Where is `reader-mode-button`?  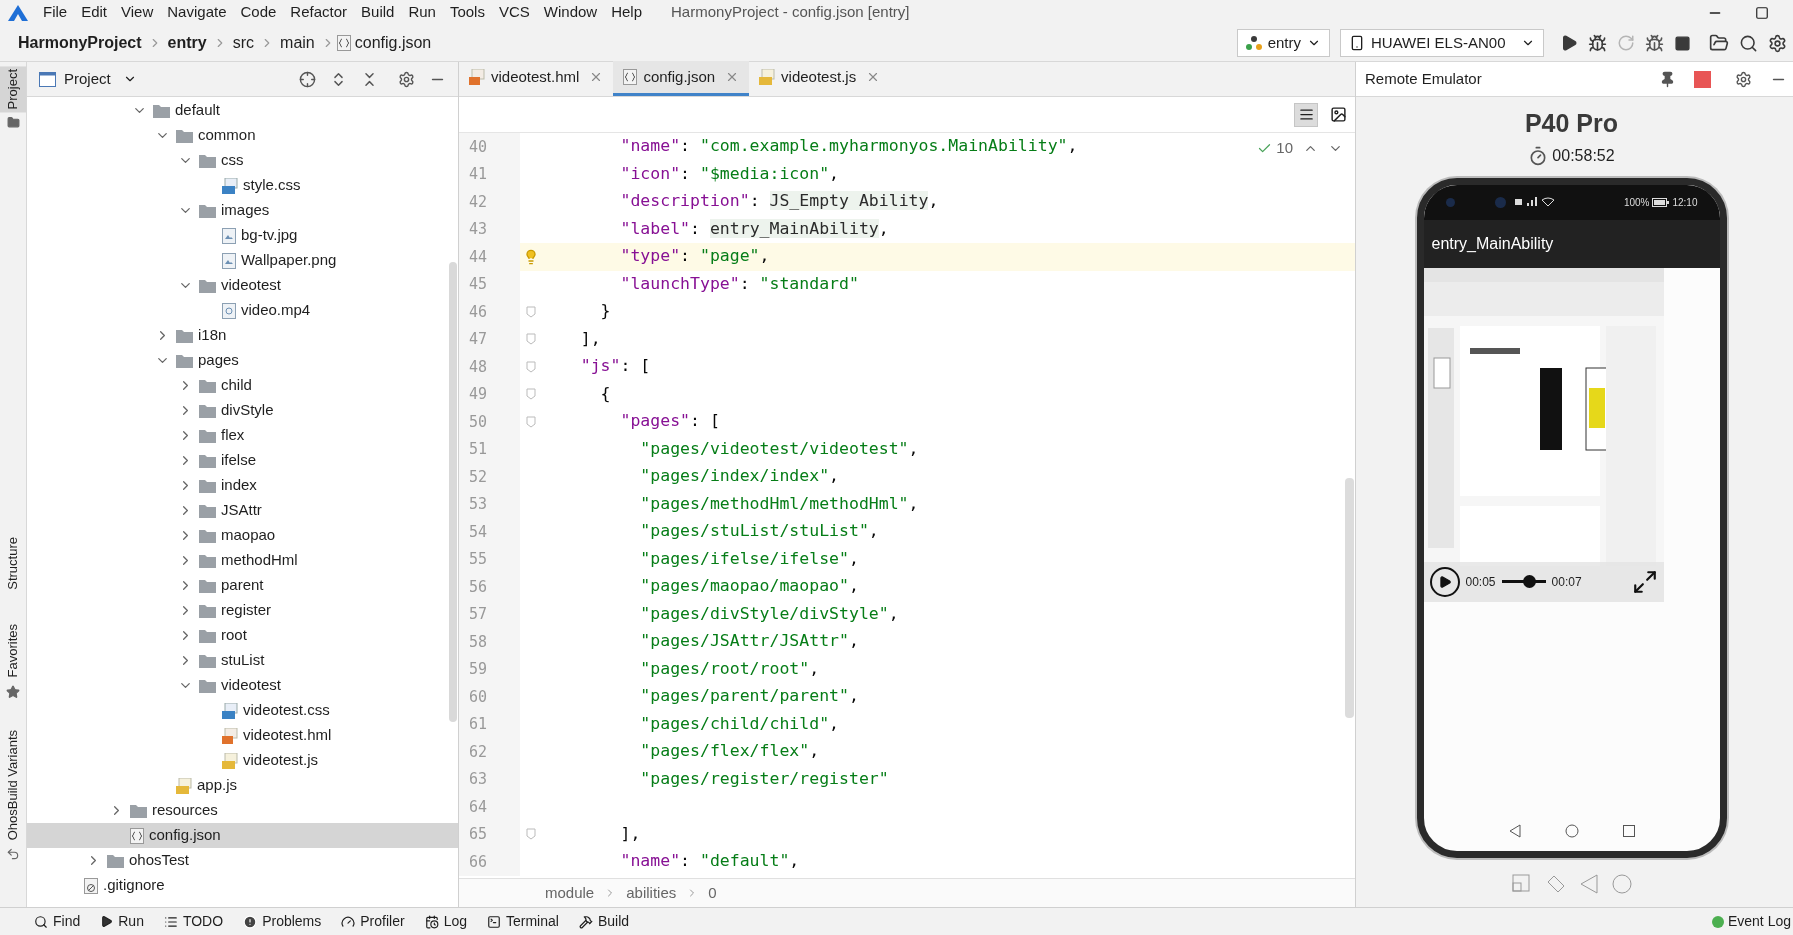 reader-mode-button is located at coordinates (1306, 114).